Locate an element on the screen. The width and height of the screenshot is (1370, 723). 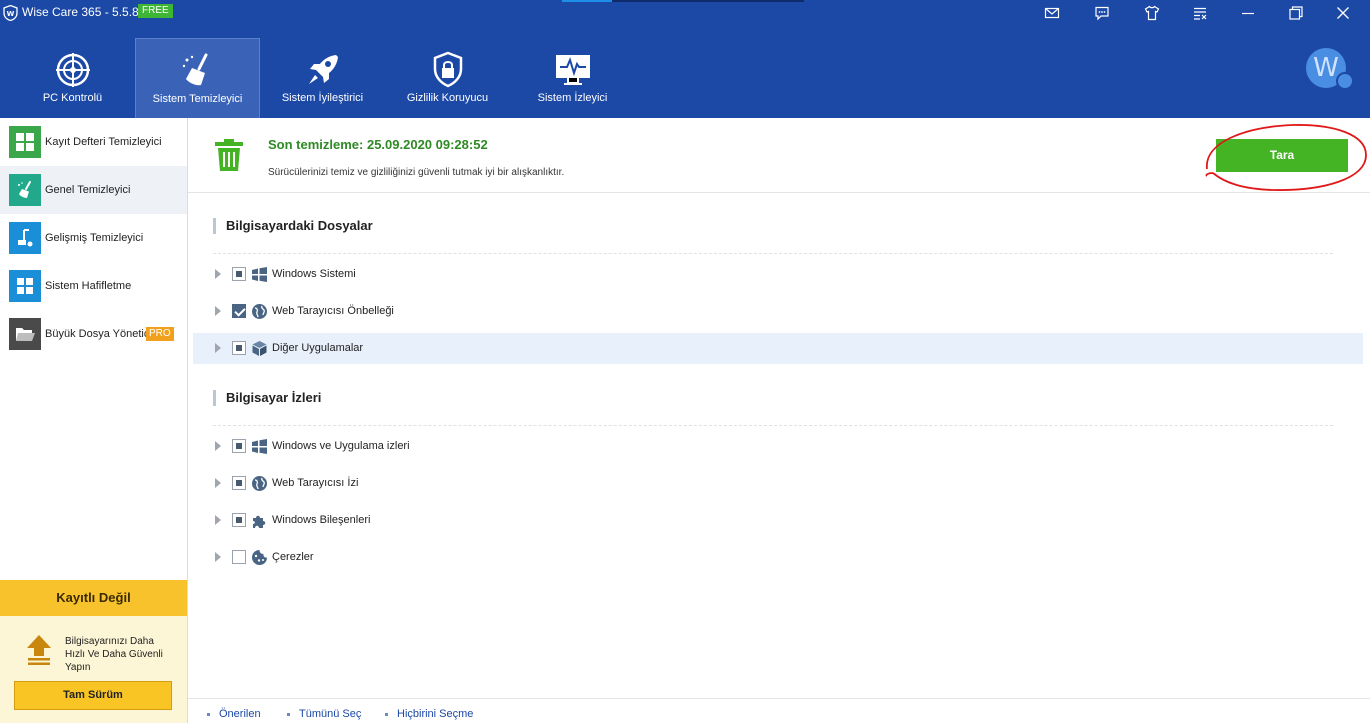
svg-text: W is located at coordinates (11, 14).